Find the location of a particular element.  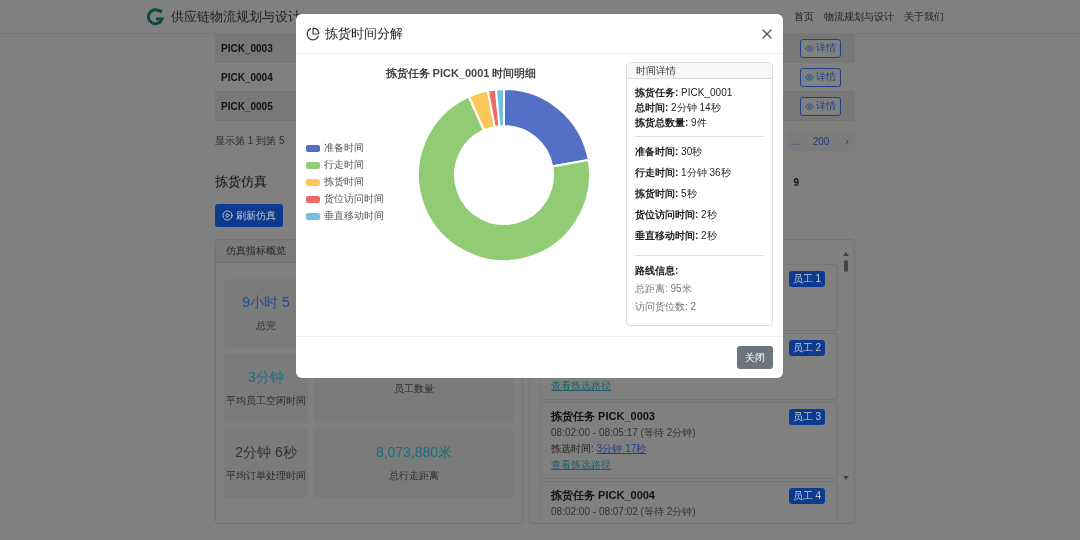

detail-line: 准备时间: 30秒 is located at coordinates (669, 152).